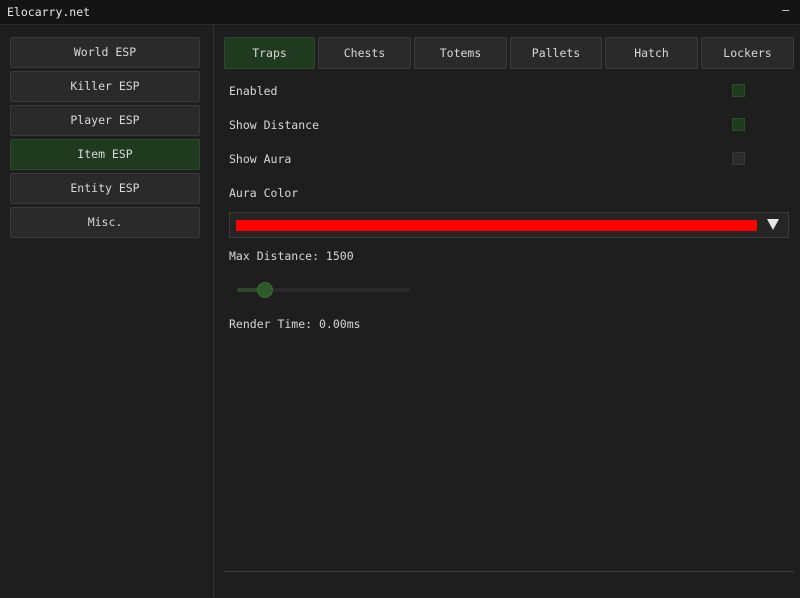  What do you see at coordinates (105, 188) in the screenshot?
I see `sidebar-item-entity-esp: Entity ESP` at bounding box center [105, 188].